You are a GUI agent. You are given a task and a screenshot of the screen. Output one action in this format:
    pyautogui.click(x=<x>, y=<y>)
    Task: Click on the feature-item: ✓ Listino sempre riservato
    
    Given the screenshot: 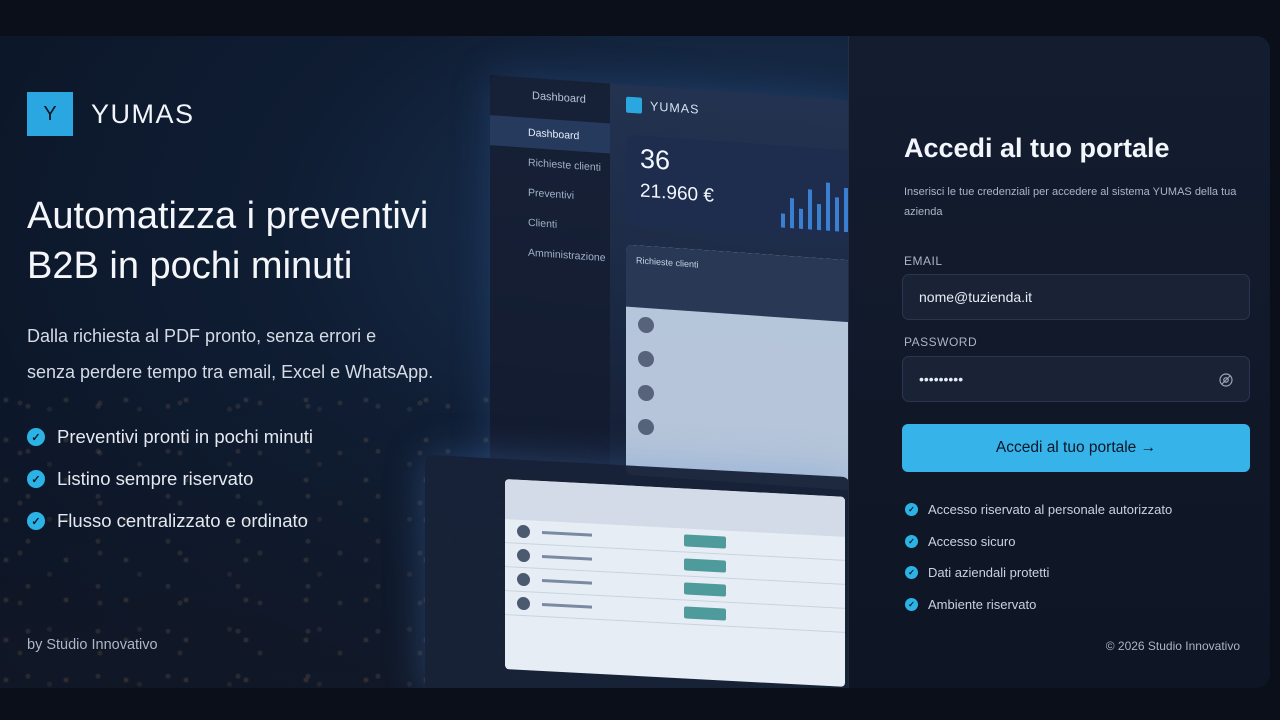 What is the action you would take?
    pyautogui.click(x=170, y=479)
    